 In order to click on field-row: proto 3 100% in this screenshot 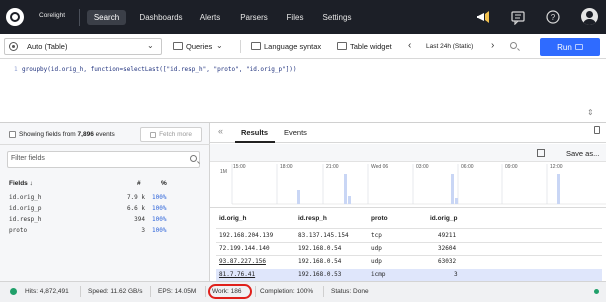, I will do `click(105, 232)`.